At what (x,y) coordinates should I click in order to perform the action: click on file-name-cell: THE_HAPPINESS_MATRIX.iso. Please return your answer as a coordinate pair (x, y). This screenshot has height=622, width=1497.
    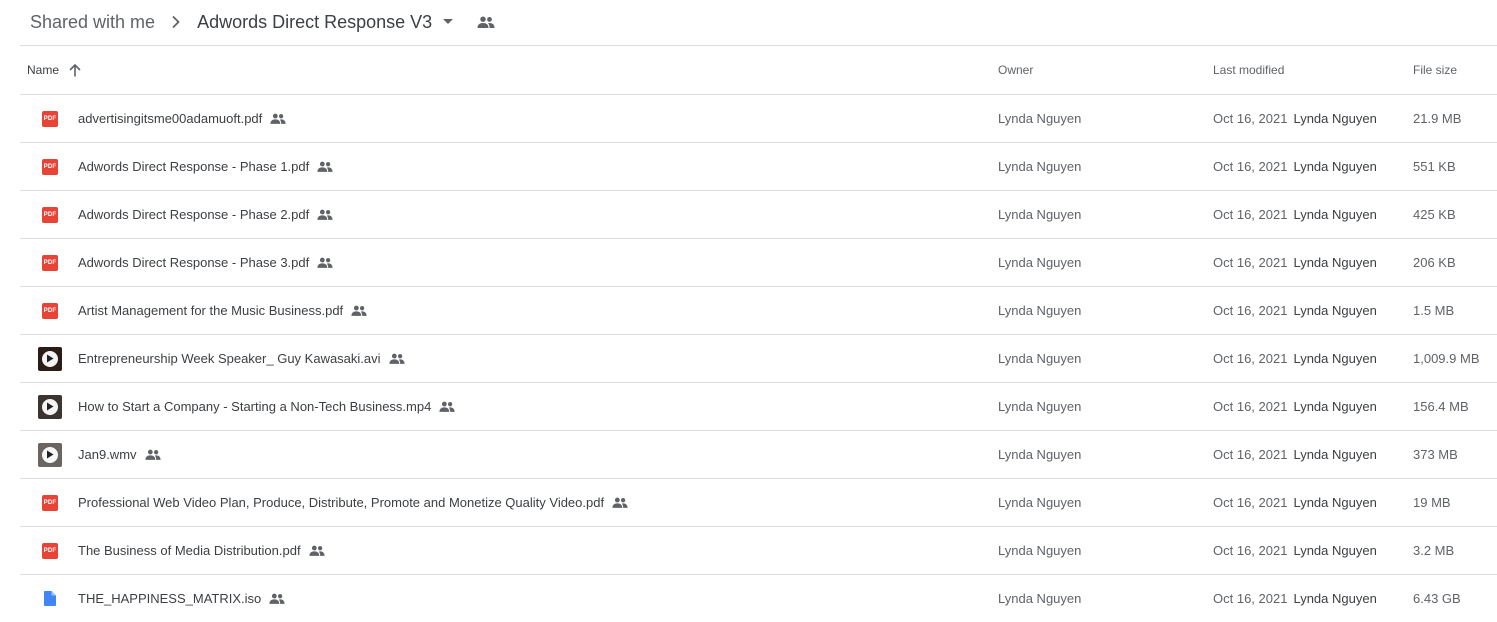
    Looking at the image, I should click on (509, 599).